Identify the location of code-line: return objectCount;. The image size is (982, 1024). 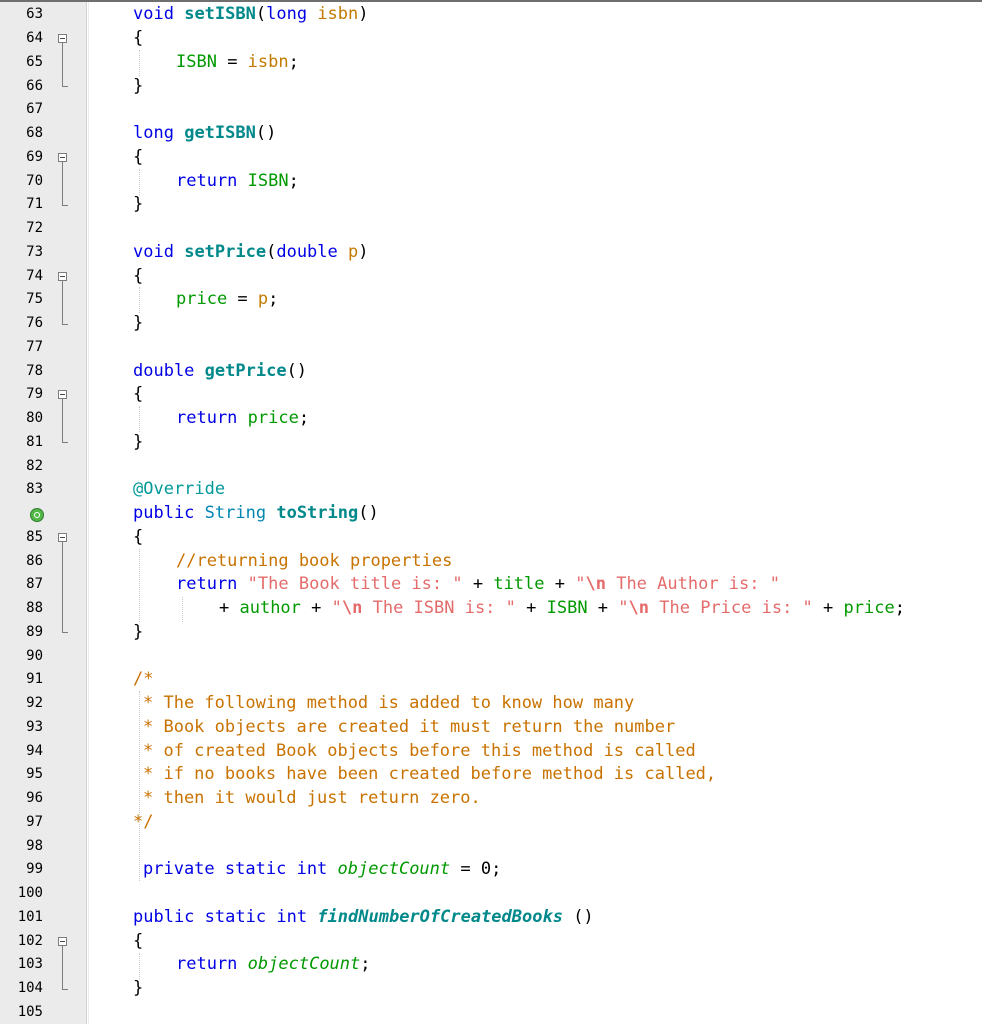
(273, 964).